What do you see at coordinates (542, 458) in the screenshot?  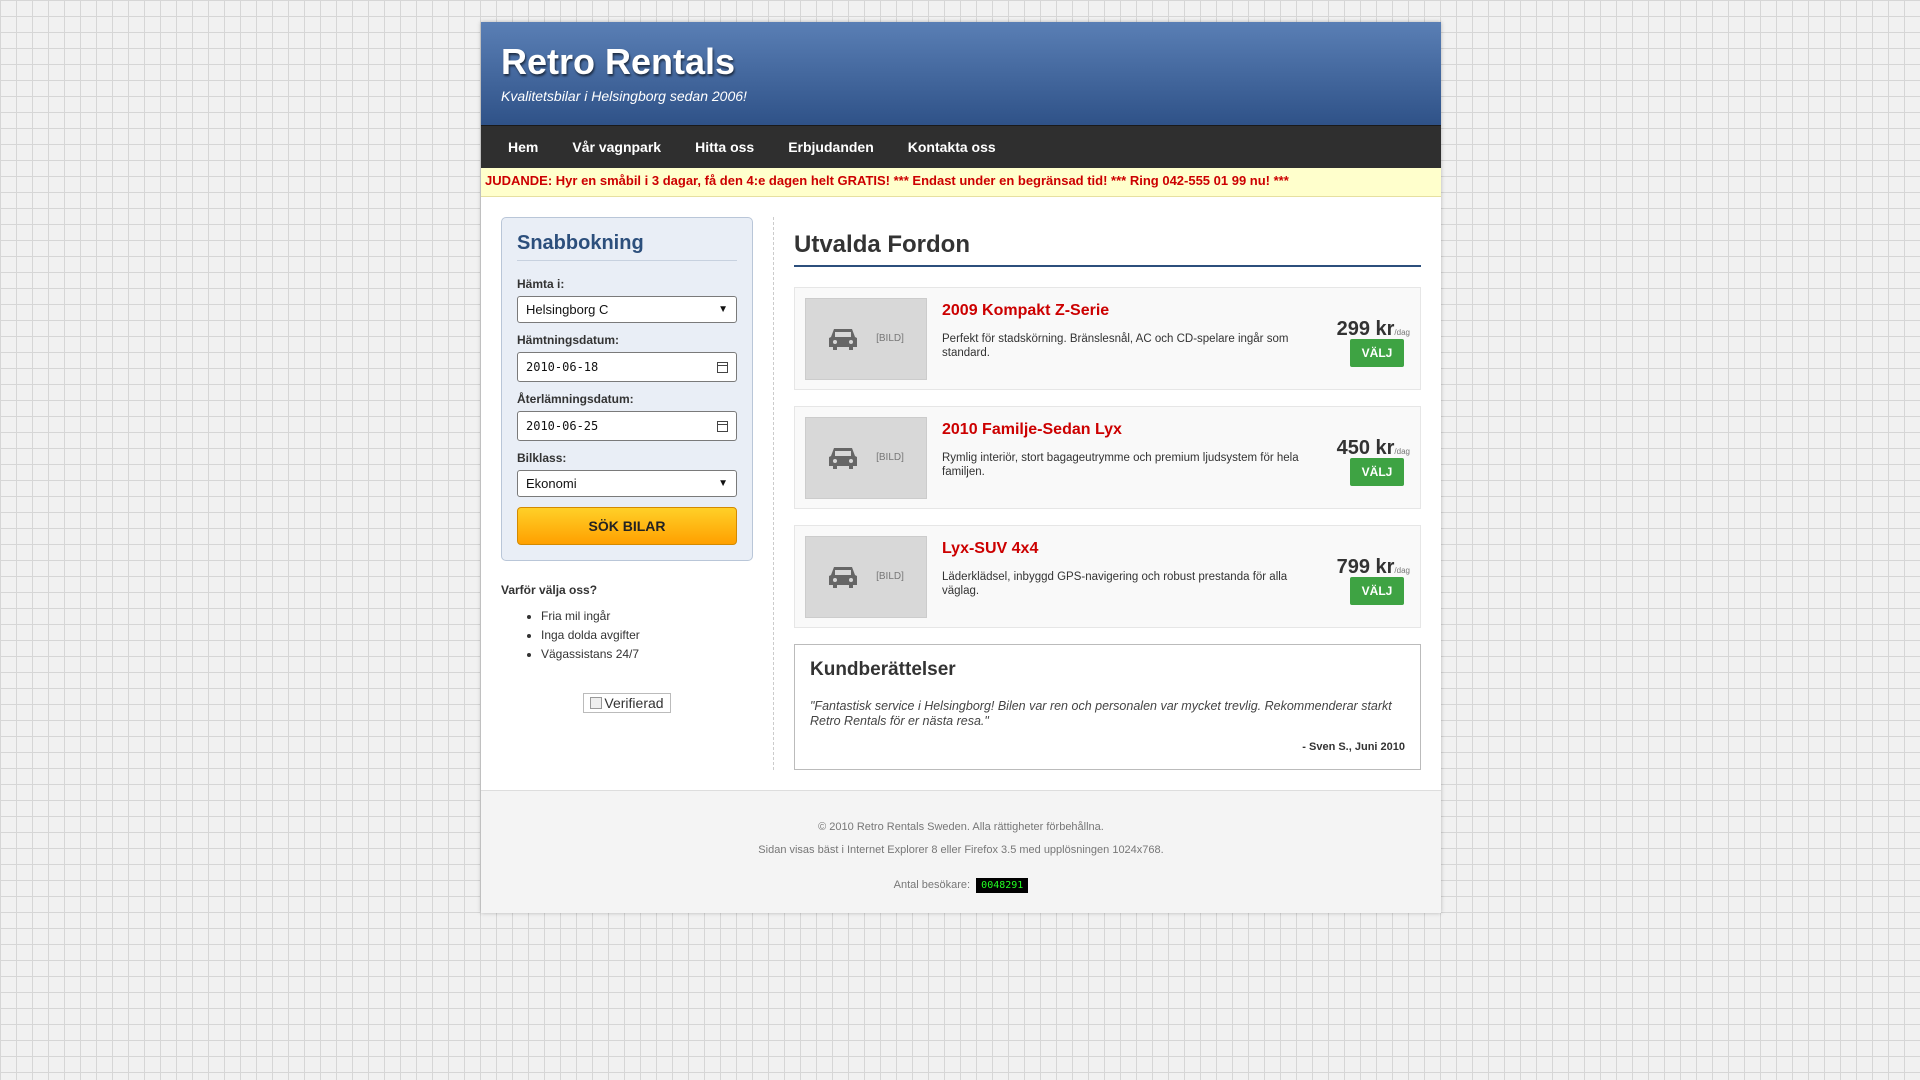 I see `car-class-label: Bilklass:` at bounding box center [542, 458].